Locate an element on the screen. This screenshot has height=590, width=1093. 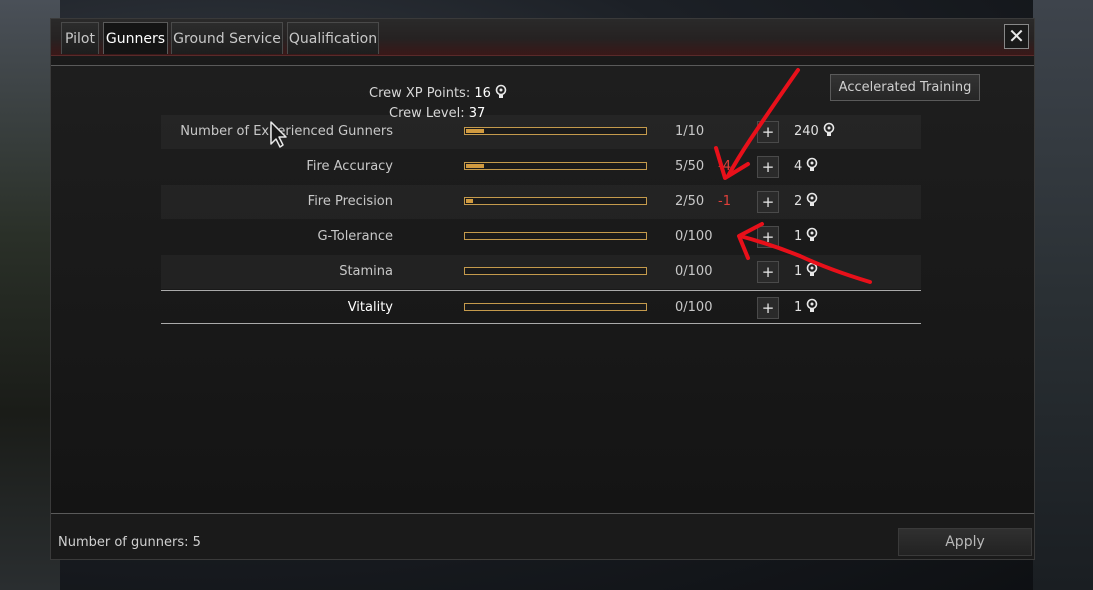
skill-value: 5/50 is located at coordinates (690, 166).